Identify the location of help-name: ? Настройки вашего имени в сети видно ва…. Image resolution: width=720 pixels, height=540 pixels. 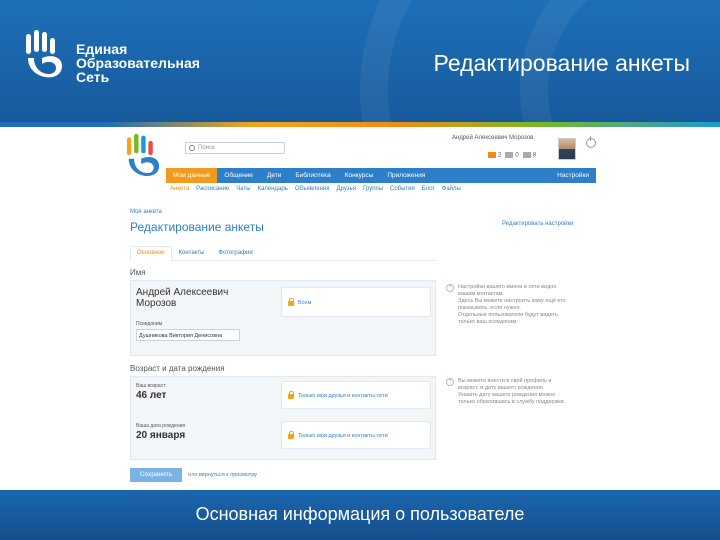
(516, 305).